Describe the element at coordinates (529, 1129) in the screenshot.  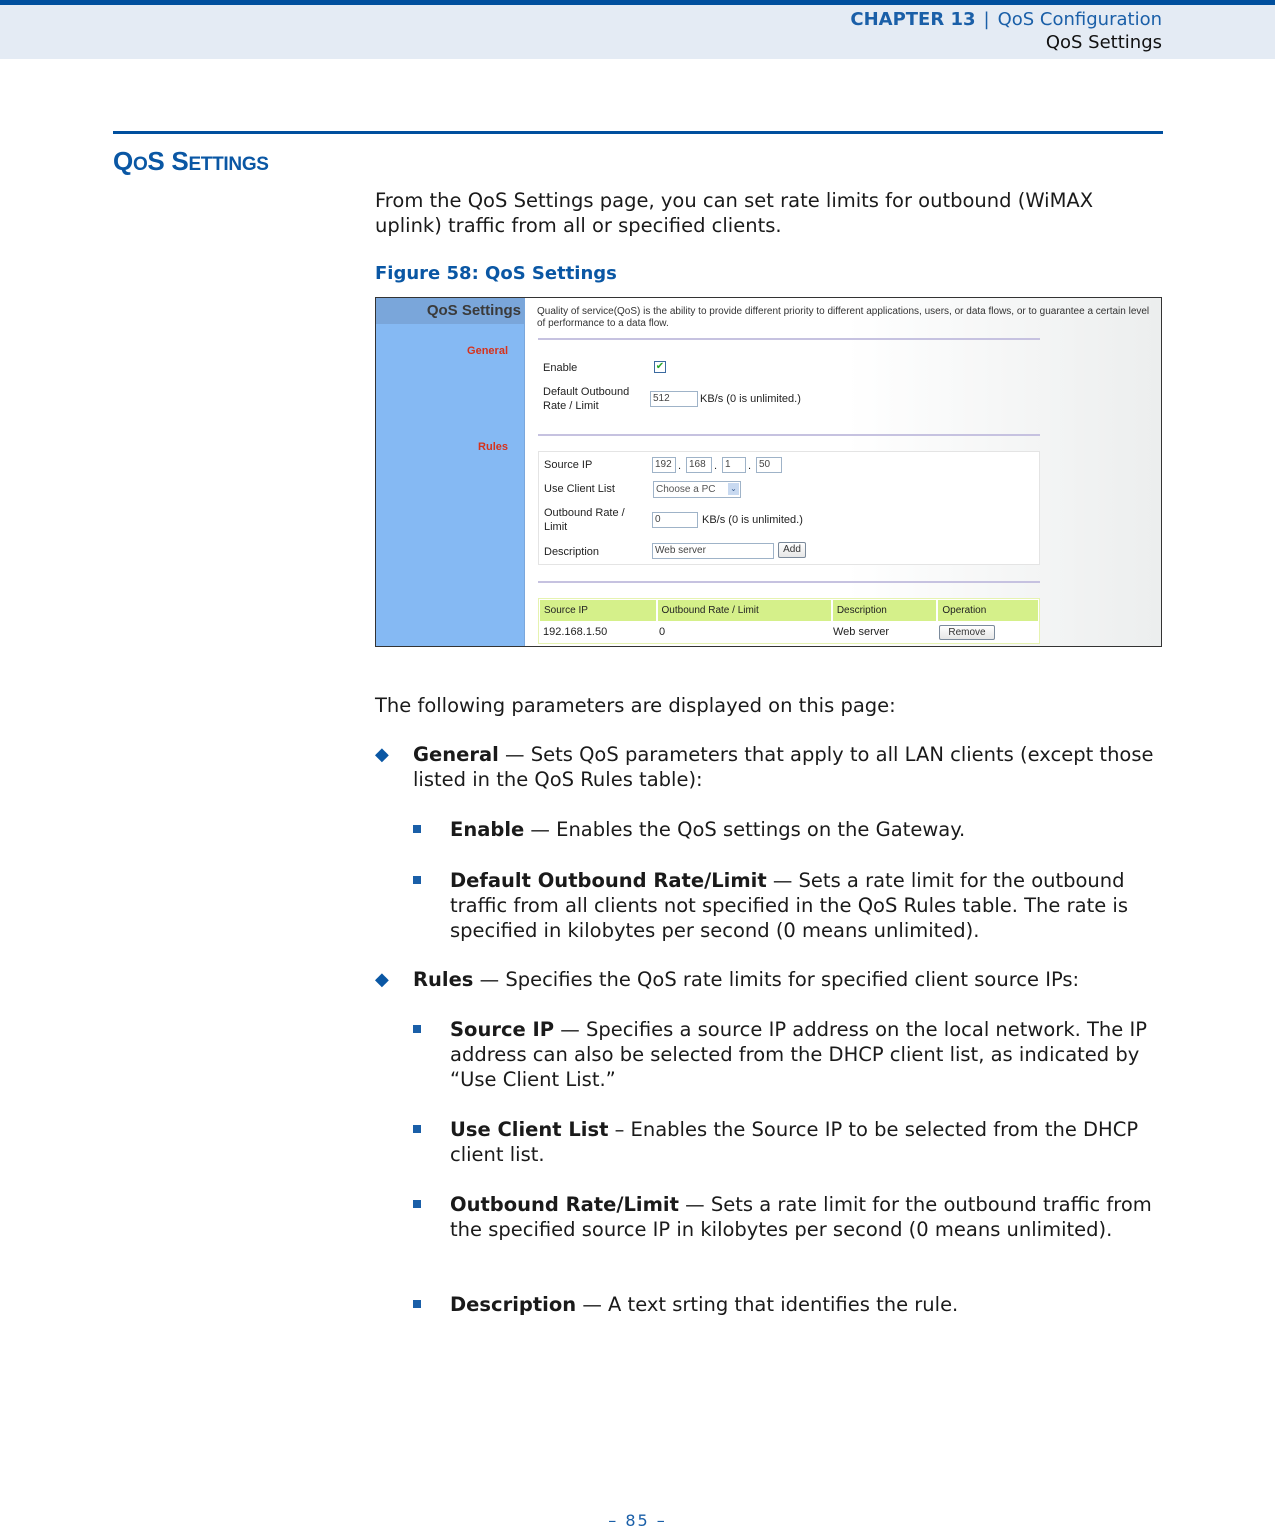
I see `param-term: Use Client List` at that location.